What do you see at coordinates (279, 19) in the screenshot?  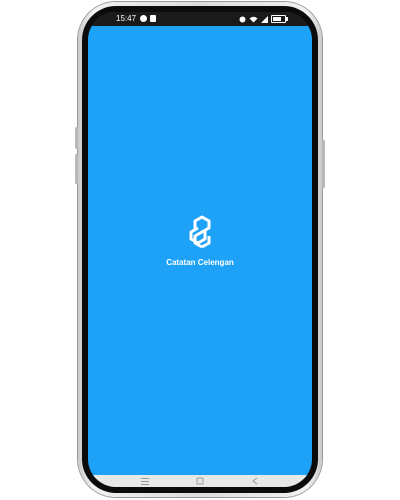 I see `battery-icon` at bounding box center [279, 19].